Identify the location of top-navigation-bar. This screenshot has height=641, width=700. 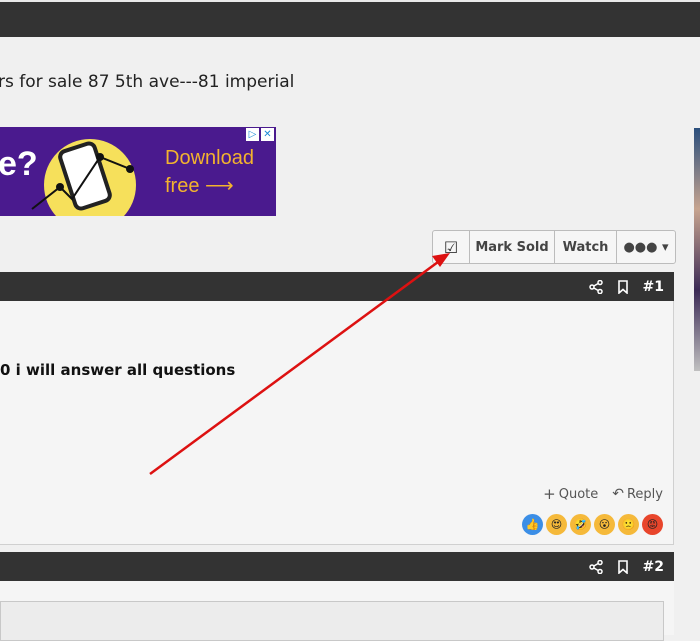
(350, 18).